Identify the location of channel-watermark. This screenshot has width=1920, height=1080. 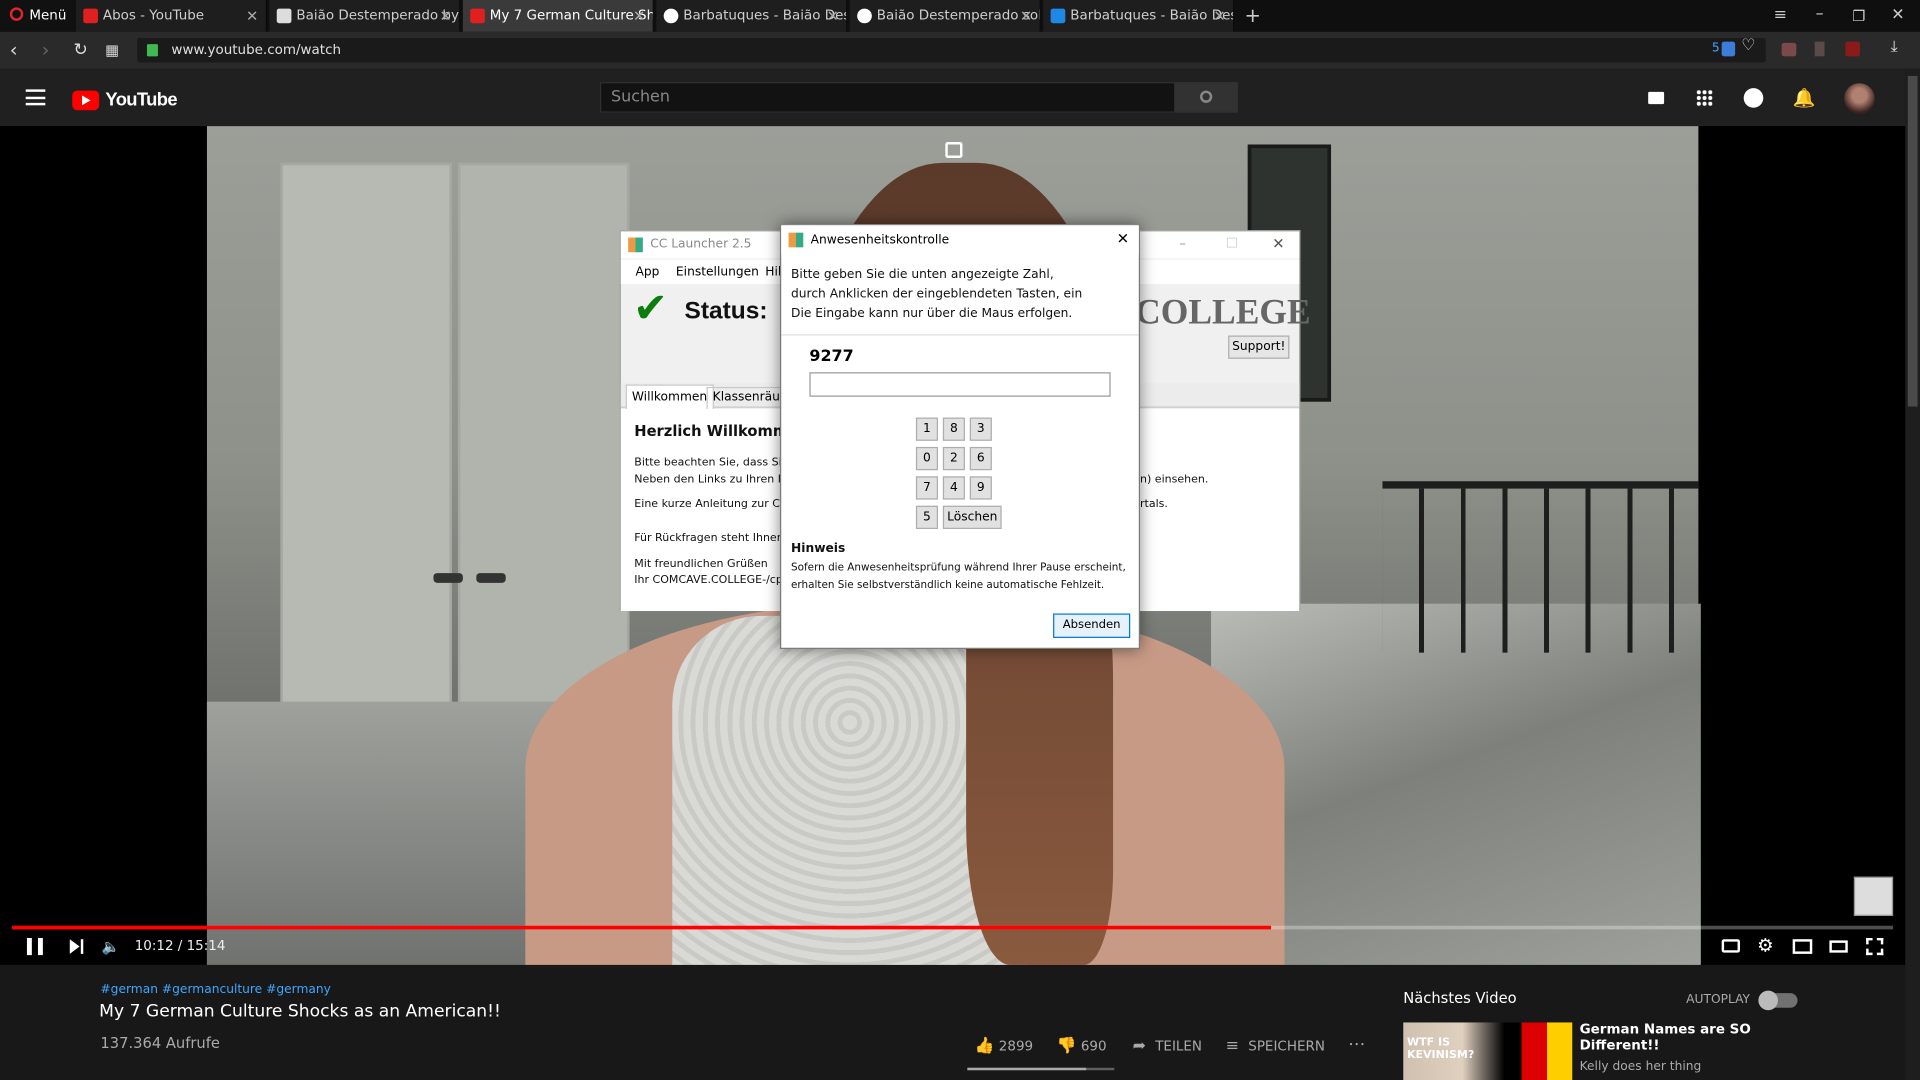
(1873, 896).